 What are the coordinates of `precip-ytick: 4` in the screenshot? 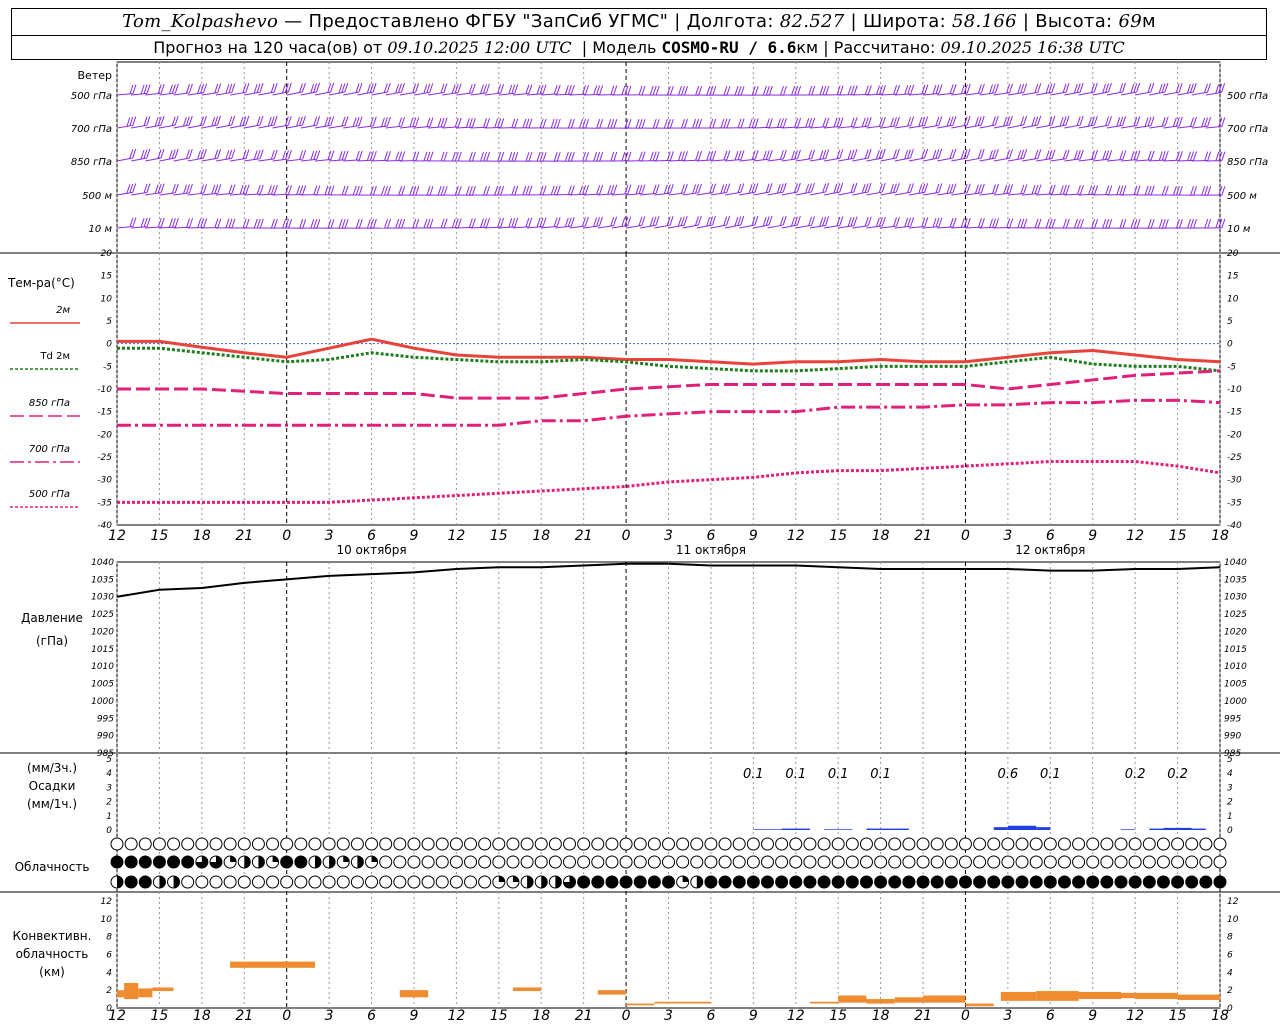 It's located at (109, 774).